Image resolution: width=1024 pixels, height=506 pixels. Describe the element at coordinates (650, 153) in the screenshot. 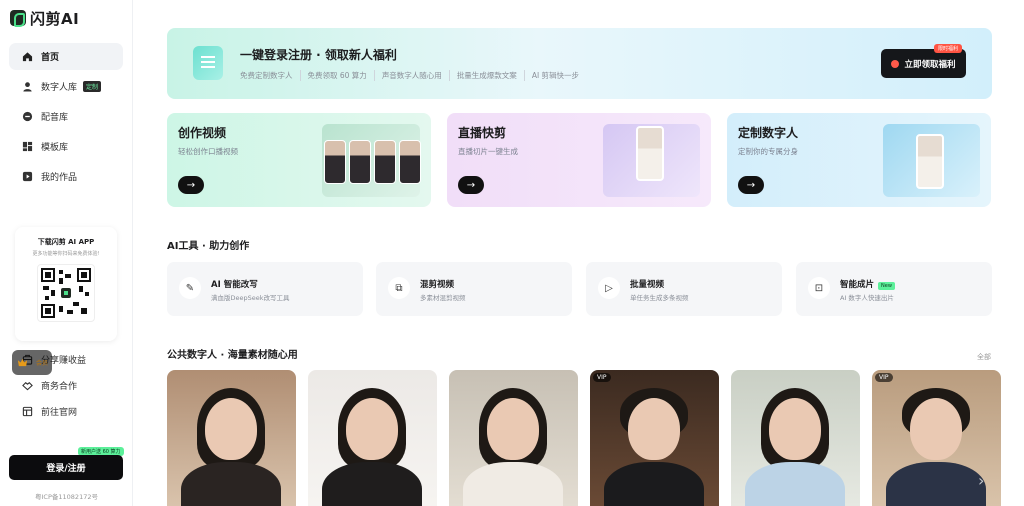

I see `live-phone-preview` at that location.